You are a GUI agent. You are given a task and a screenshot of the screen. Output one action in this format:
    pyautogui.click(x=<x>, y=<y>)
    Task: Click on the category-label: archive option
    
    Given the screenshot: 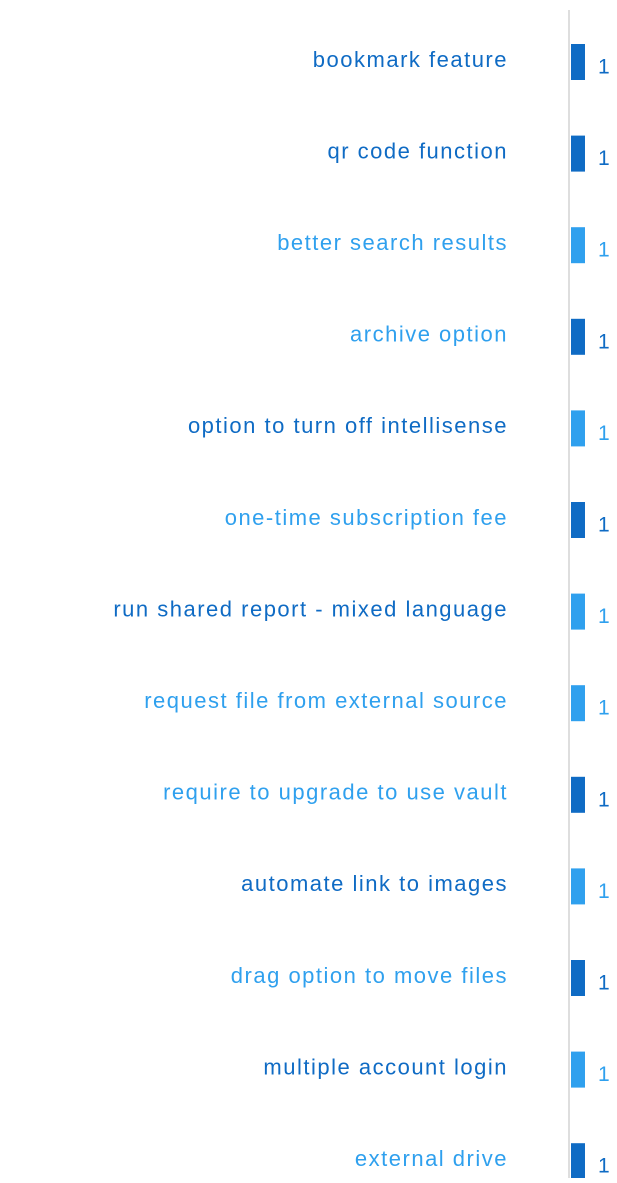 What is the action you would take?
    pyautogui.click(x=429, y=334)
    